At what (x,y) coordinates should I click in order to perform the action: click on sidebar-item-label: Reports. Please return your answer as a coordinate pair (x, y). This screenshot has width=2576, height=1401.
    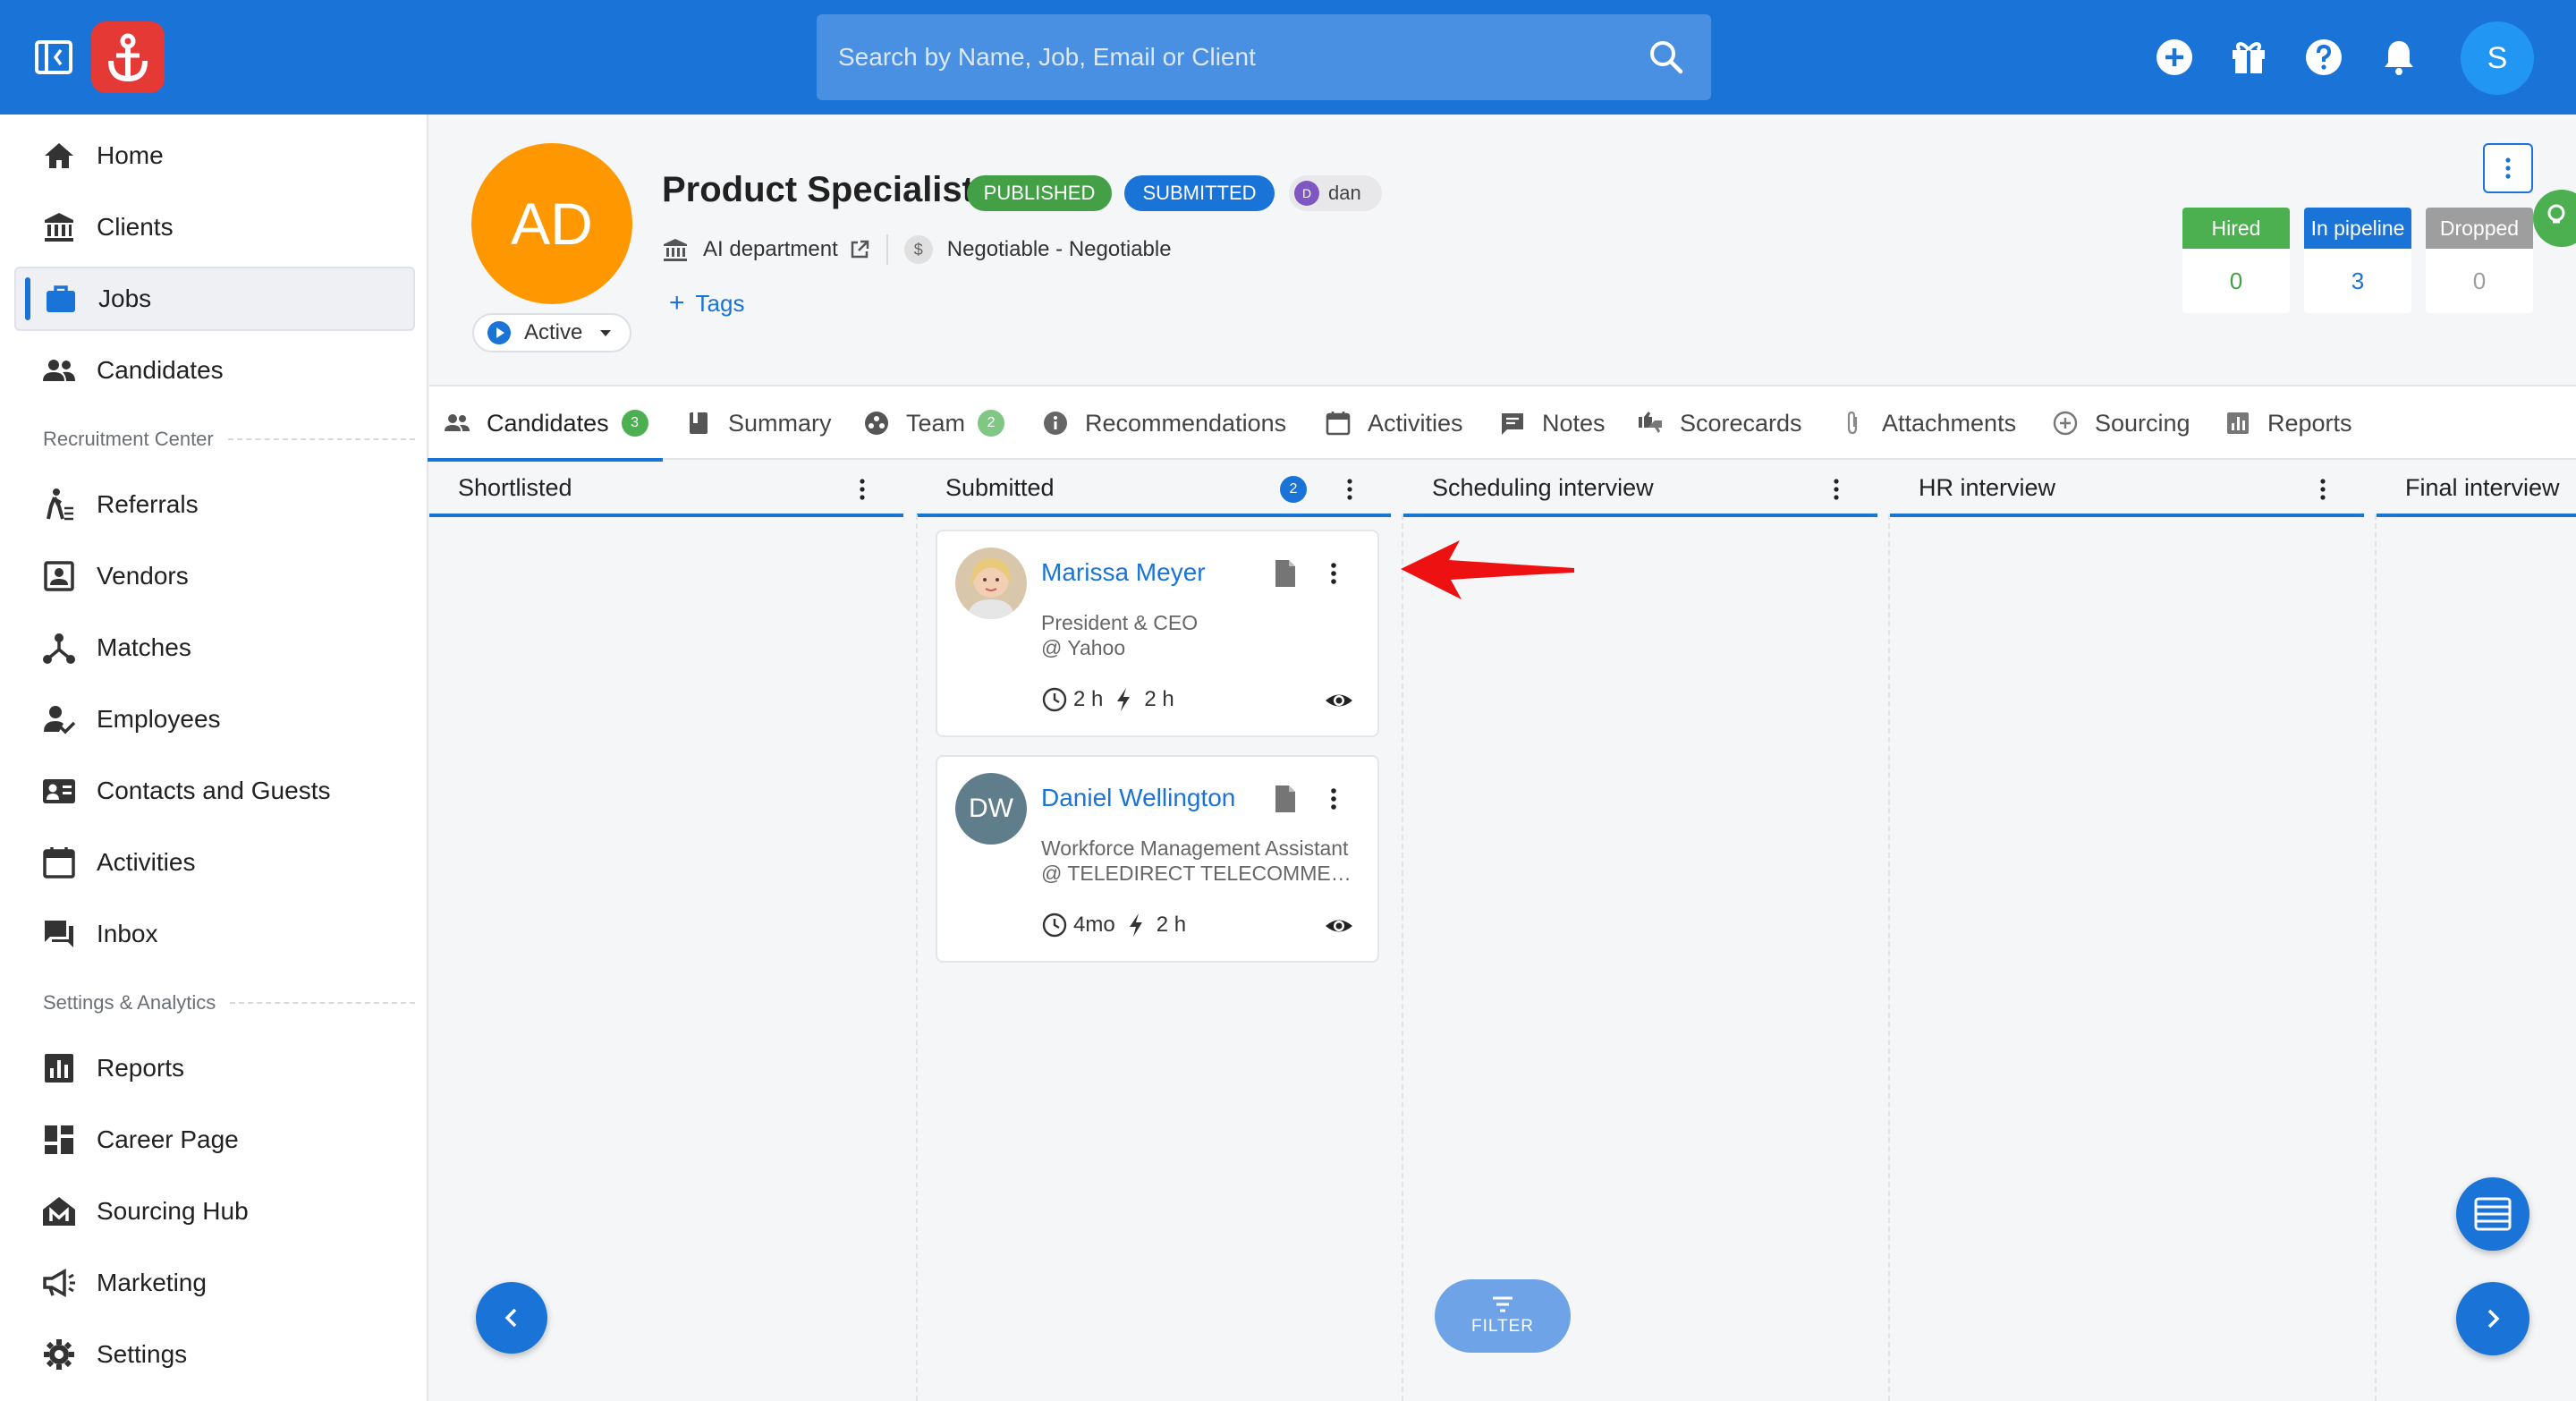
    Looking at the image, I should click on (141, 1068).